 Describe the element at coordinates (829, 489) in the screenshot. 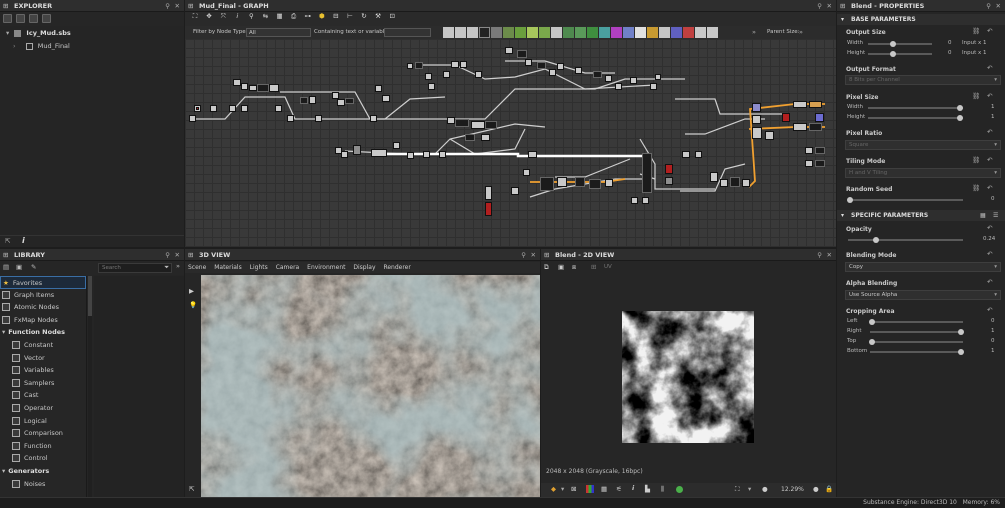

I see `lock-icon: 🔒` at that location.